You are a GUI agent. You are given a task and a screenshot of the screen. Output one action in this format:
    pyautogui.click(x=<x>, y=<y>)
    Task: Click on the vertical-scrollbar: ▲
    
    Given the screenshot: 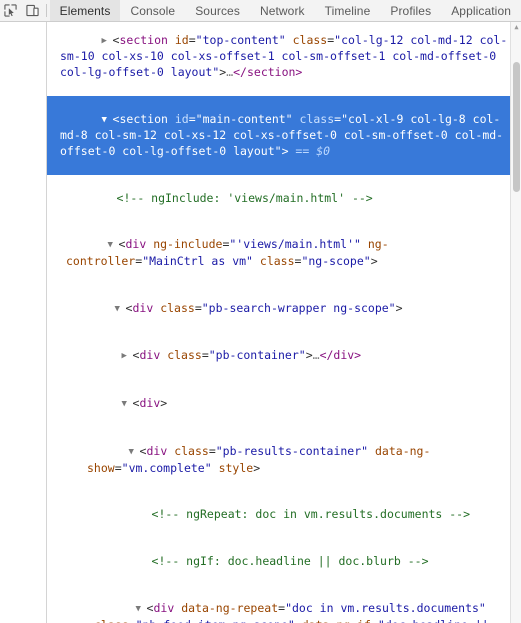 What is the action you would take?
    pyautogui.click(x=515, y=322)
    